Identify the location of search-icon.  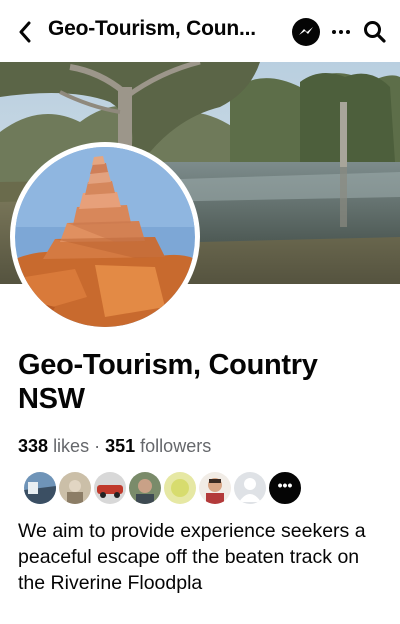
(375, 32).